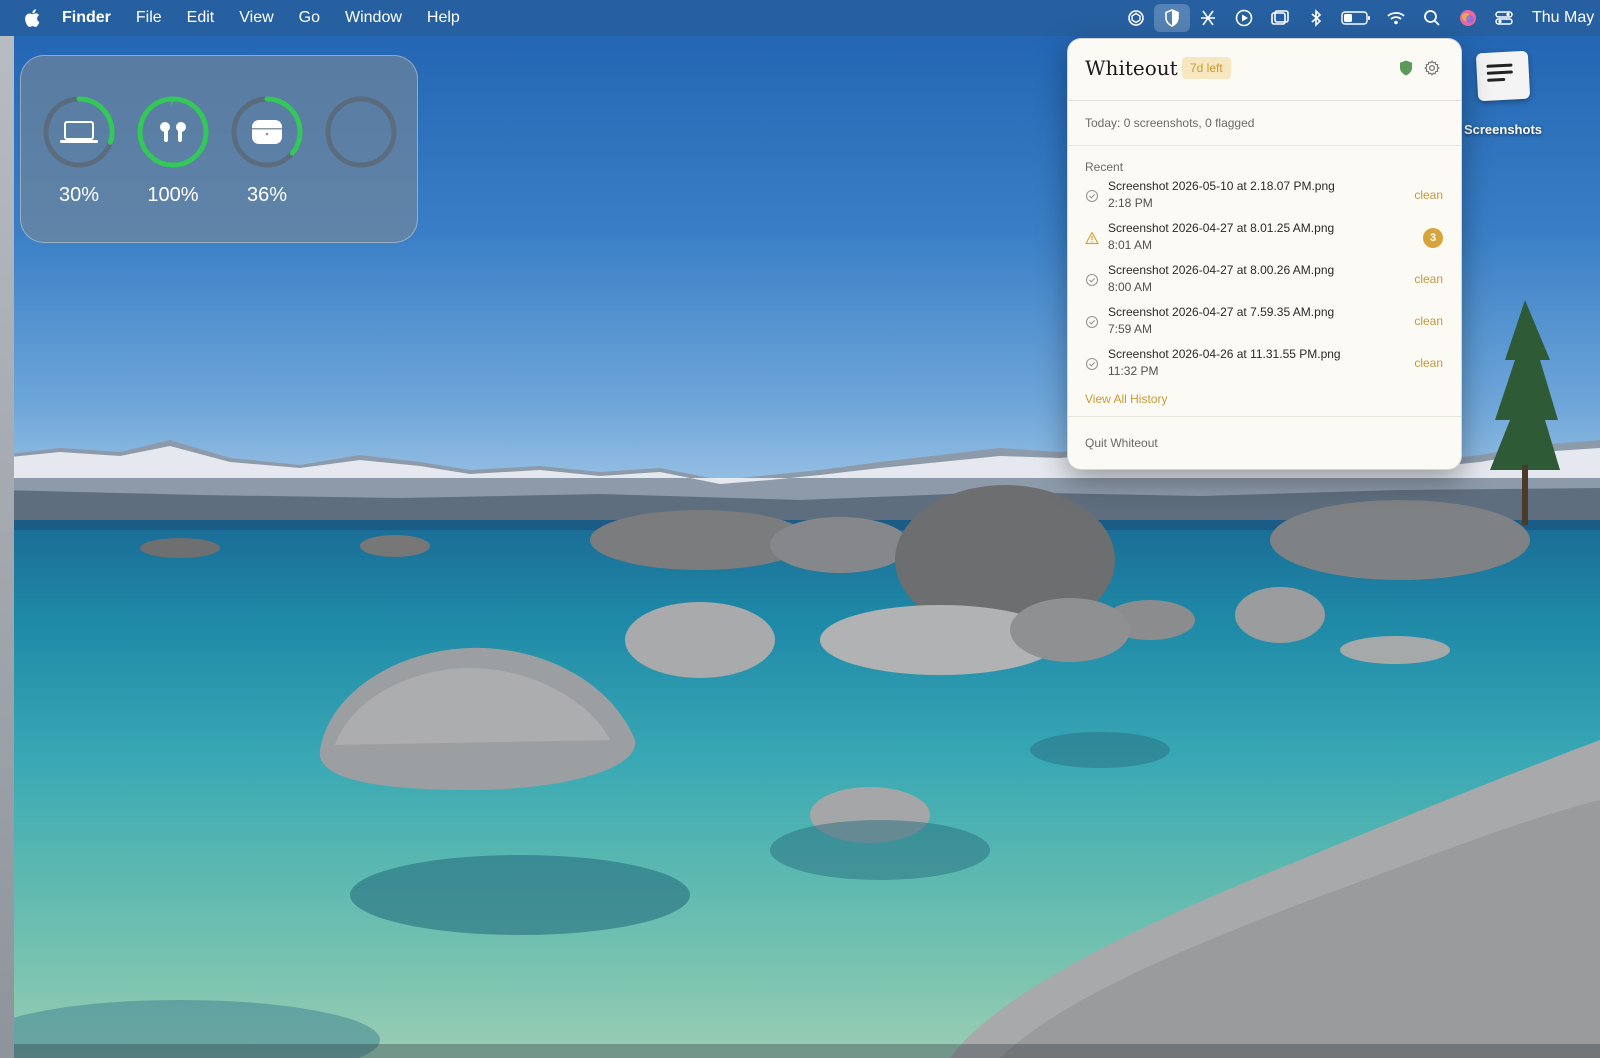  Describe the element at coordinates (1170, 123) in the screenshot. I see `today-summary: Today: 0 screenshots, 0 flagged` at that location.